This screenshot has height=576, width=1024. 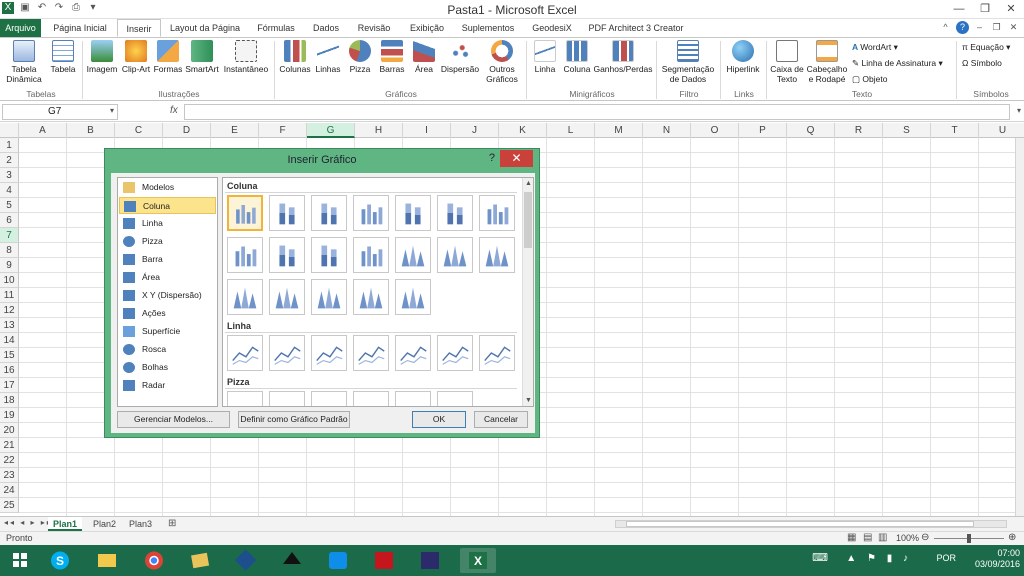 What do you see at coordinates (867, 537) in the screenshot?
I see `view-layout-icon: ▤` at bounding box center [867, 537].